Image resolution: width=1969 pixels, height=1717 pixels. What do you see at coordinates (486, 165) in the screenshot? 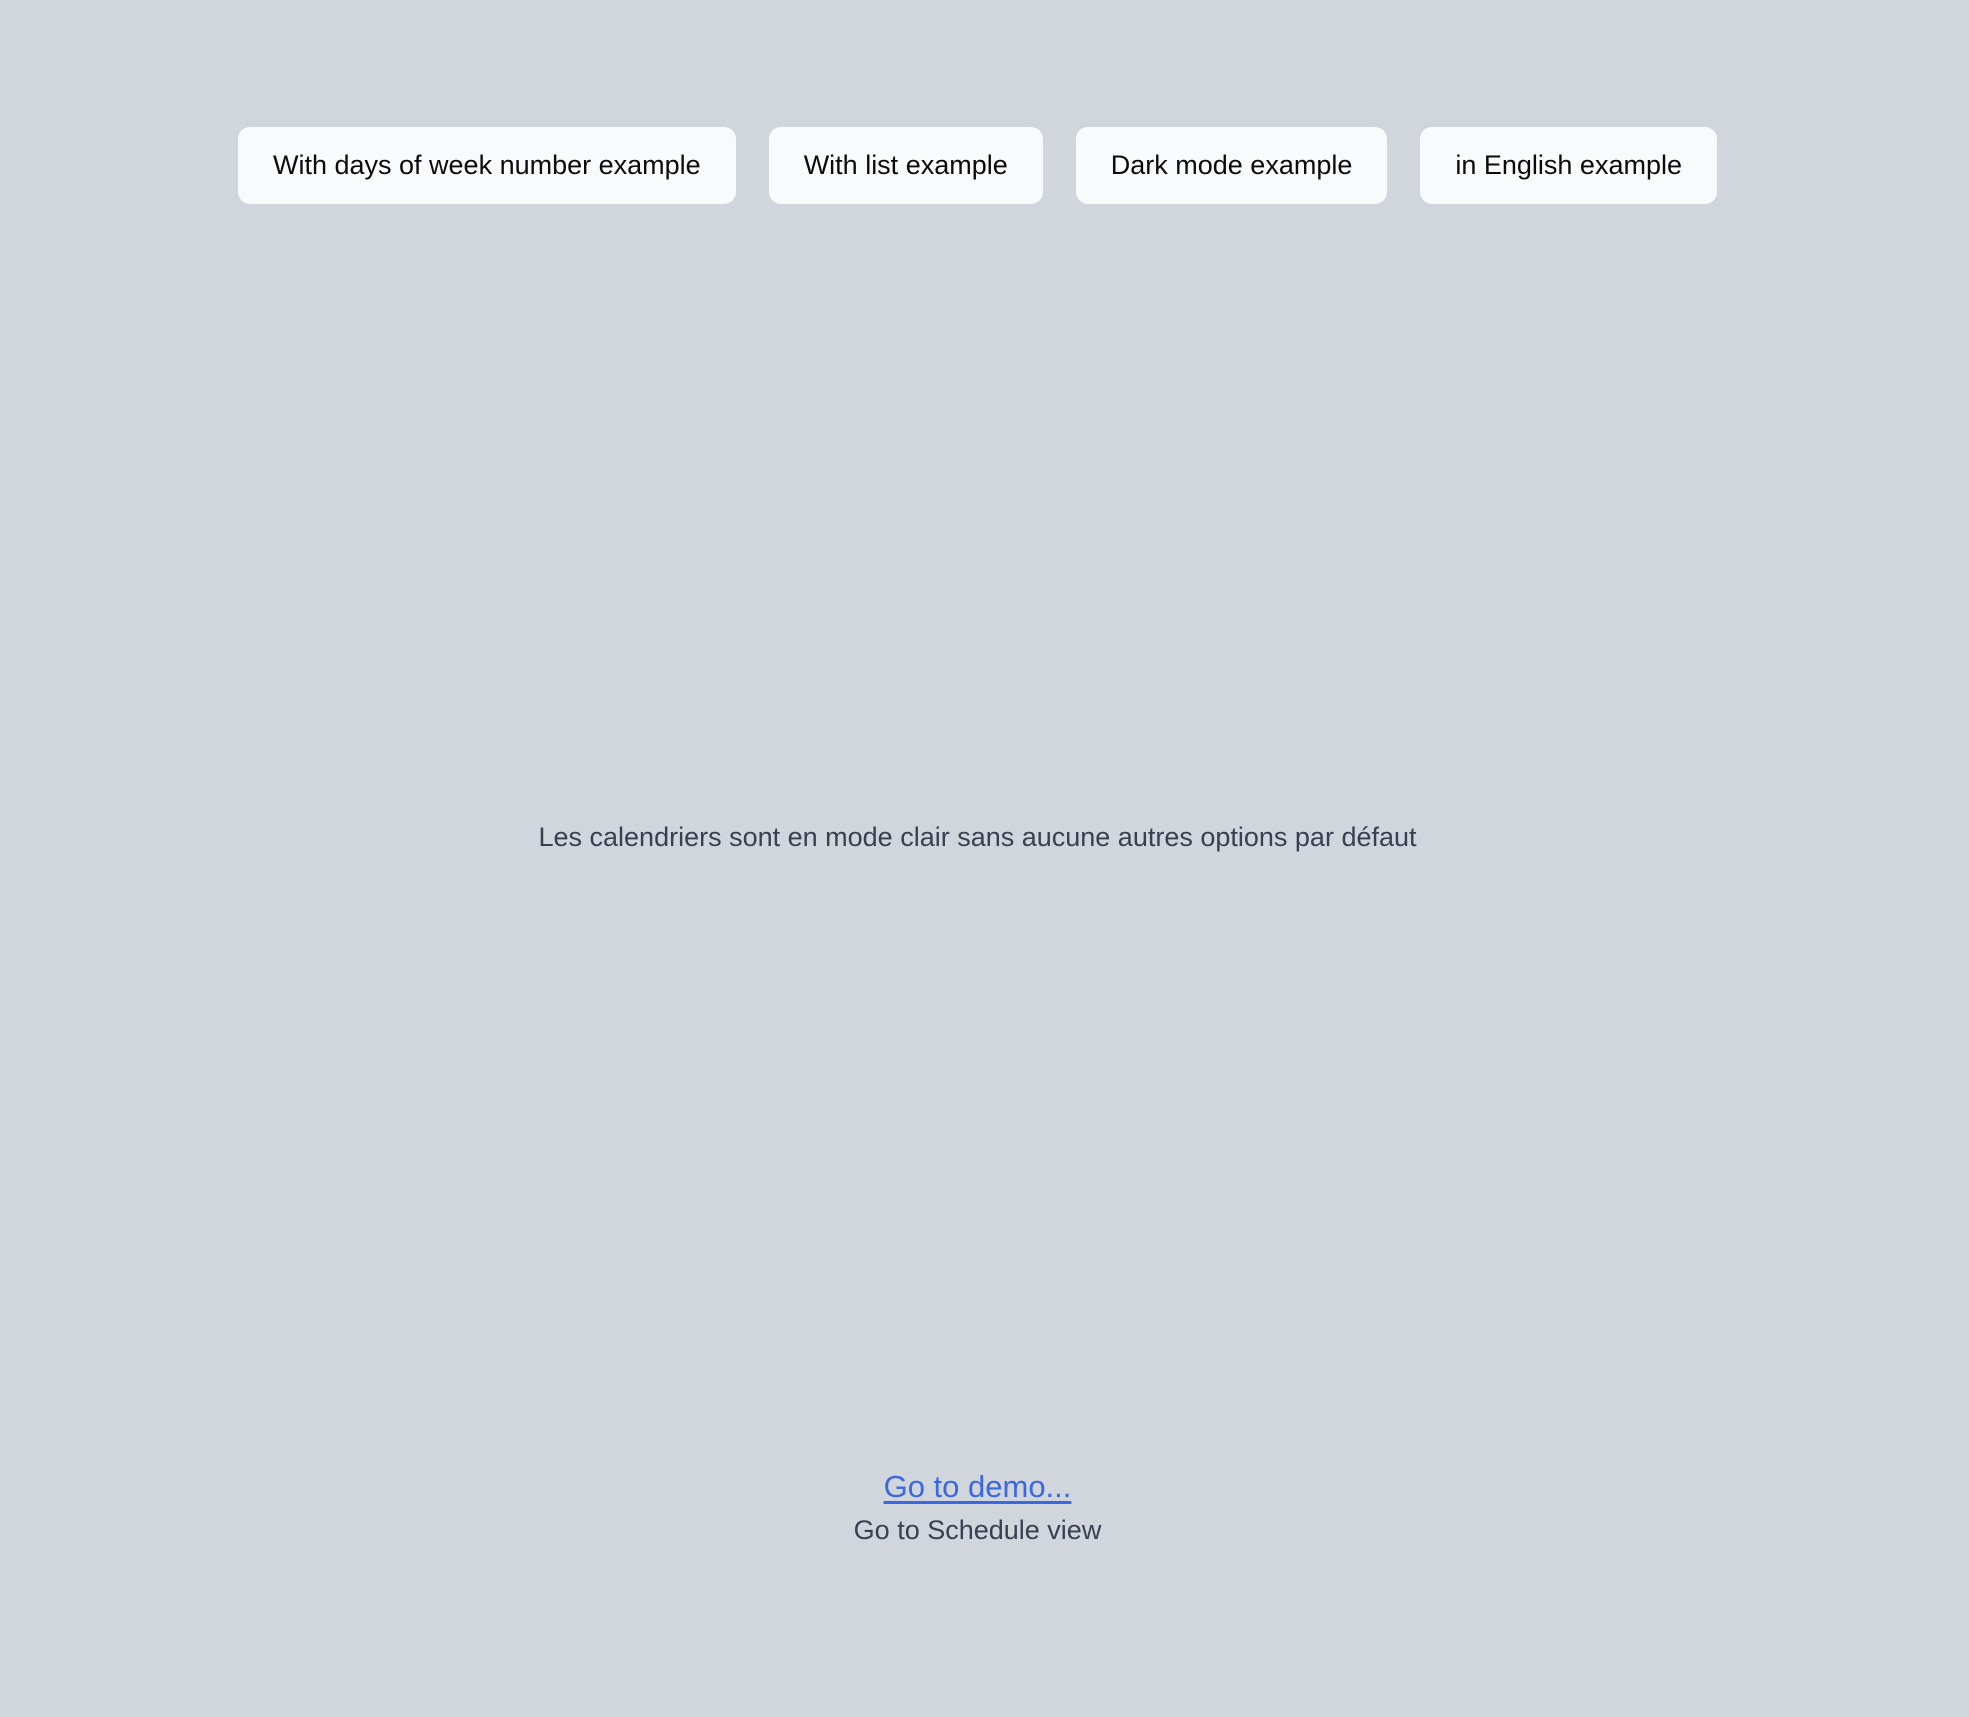
I see `days-of-week-number-example-button: With days of week number example` at bounding box center [486, 165].